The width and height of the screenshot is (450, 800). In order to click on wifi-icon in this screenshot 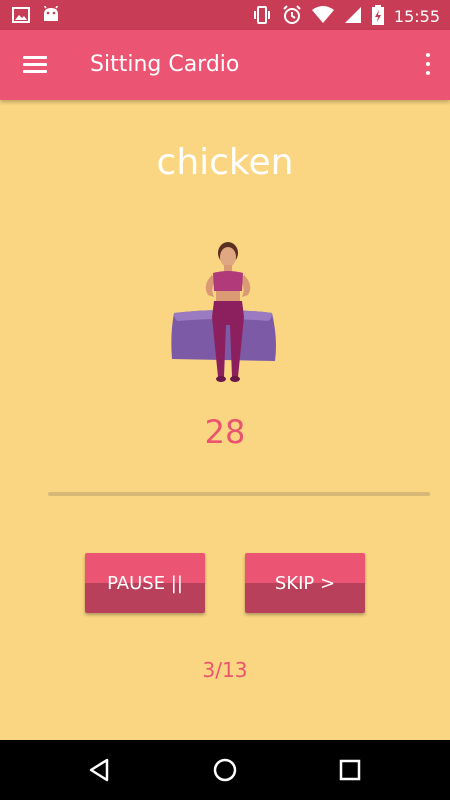, I will do `click(322, 17)`.